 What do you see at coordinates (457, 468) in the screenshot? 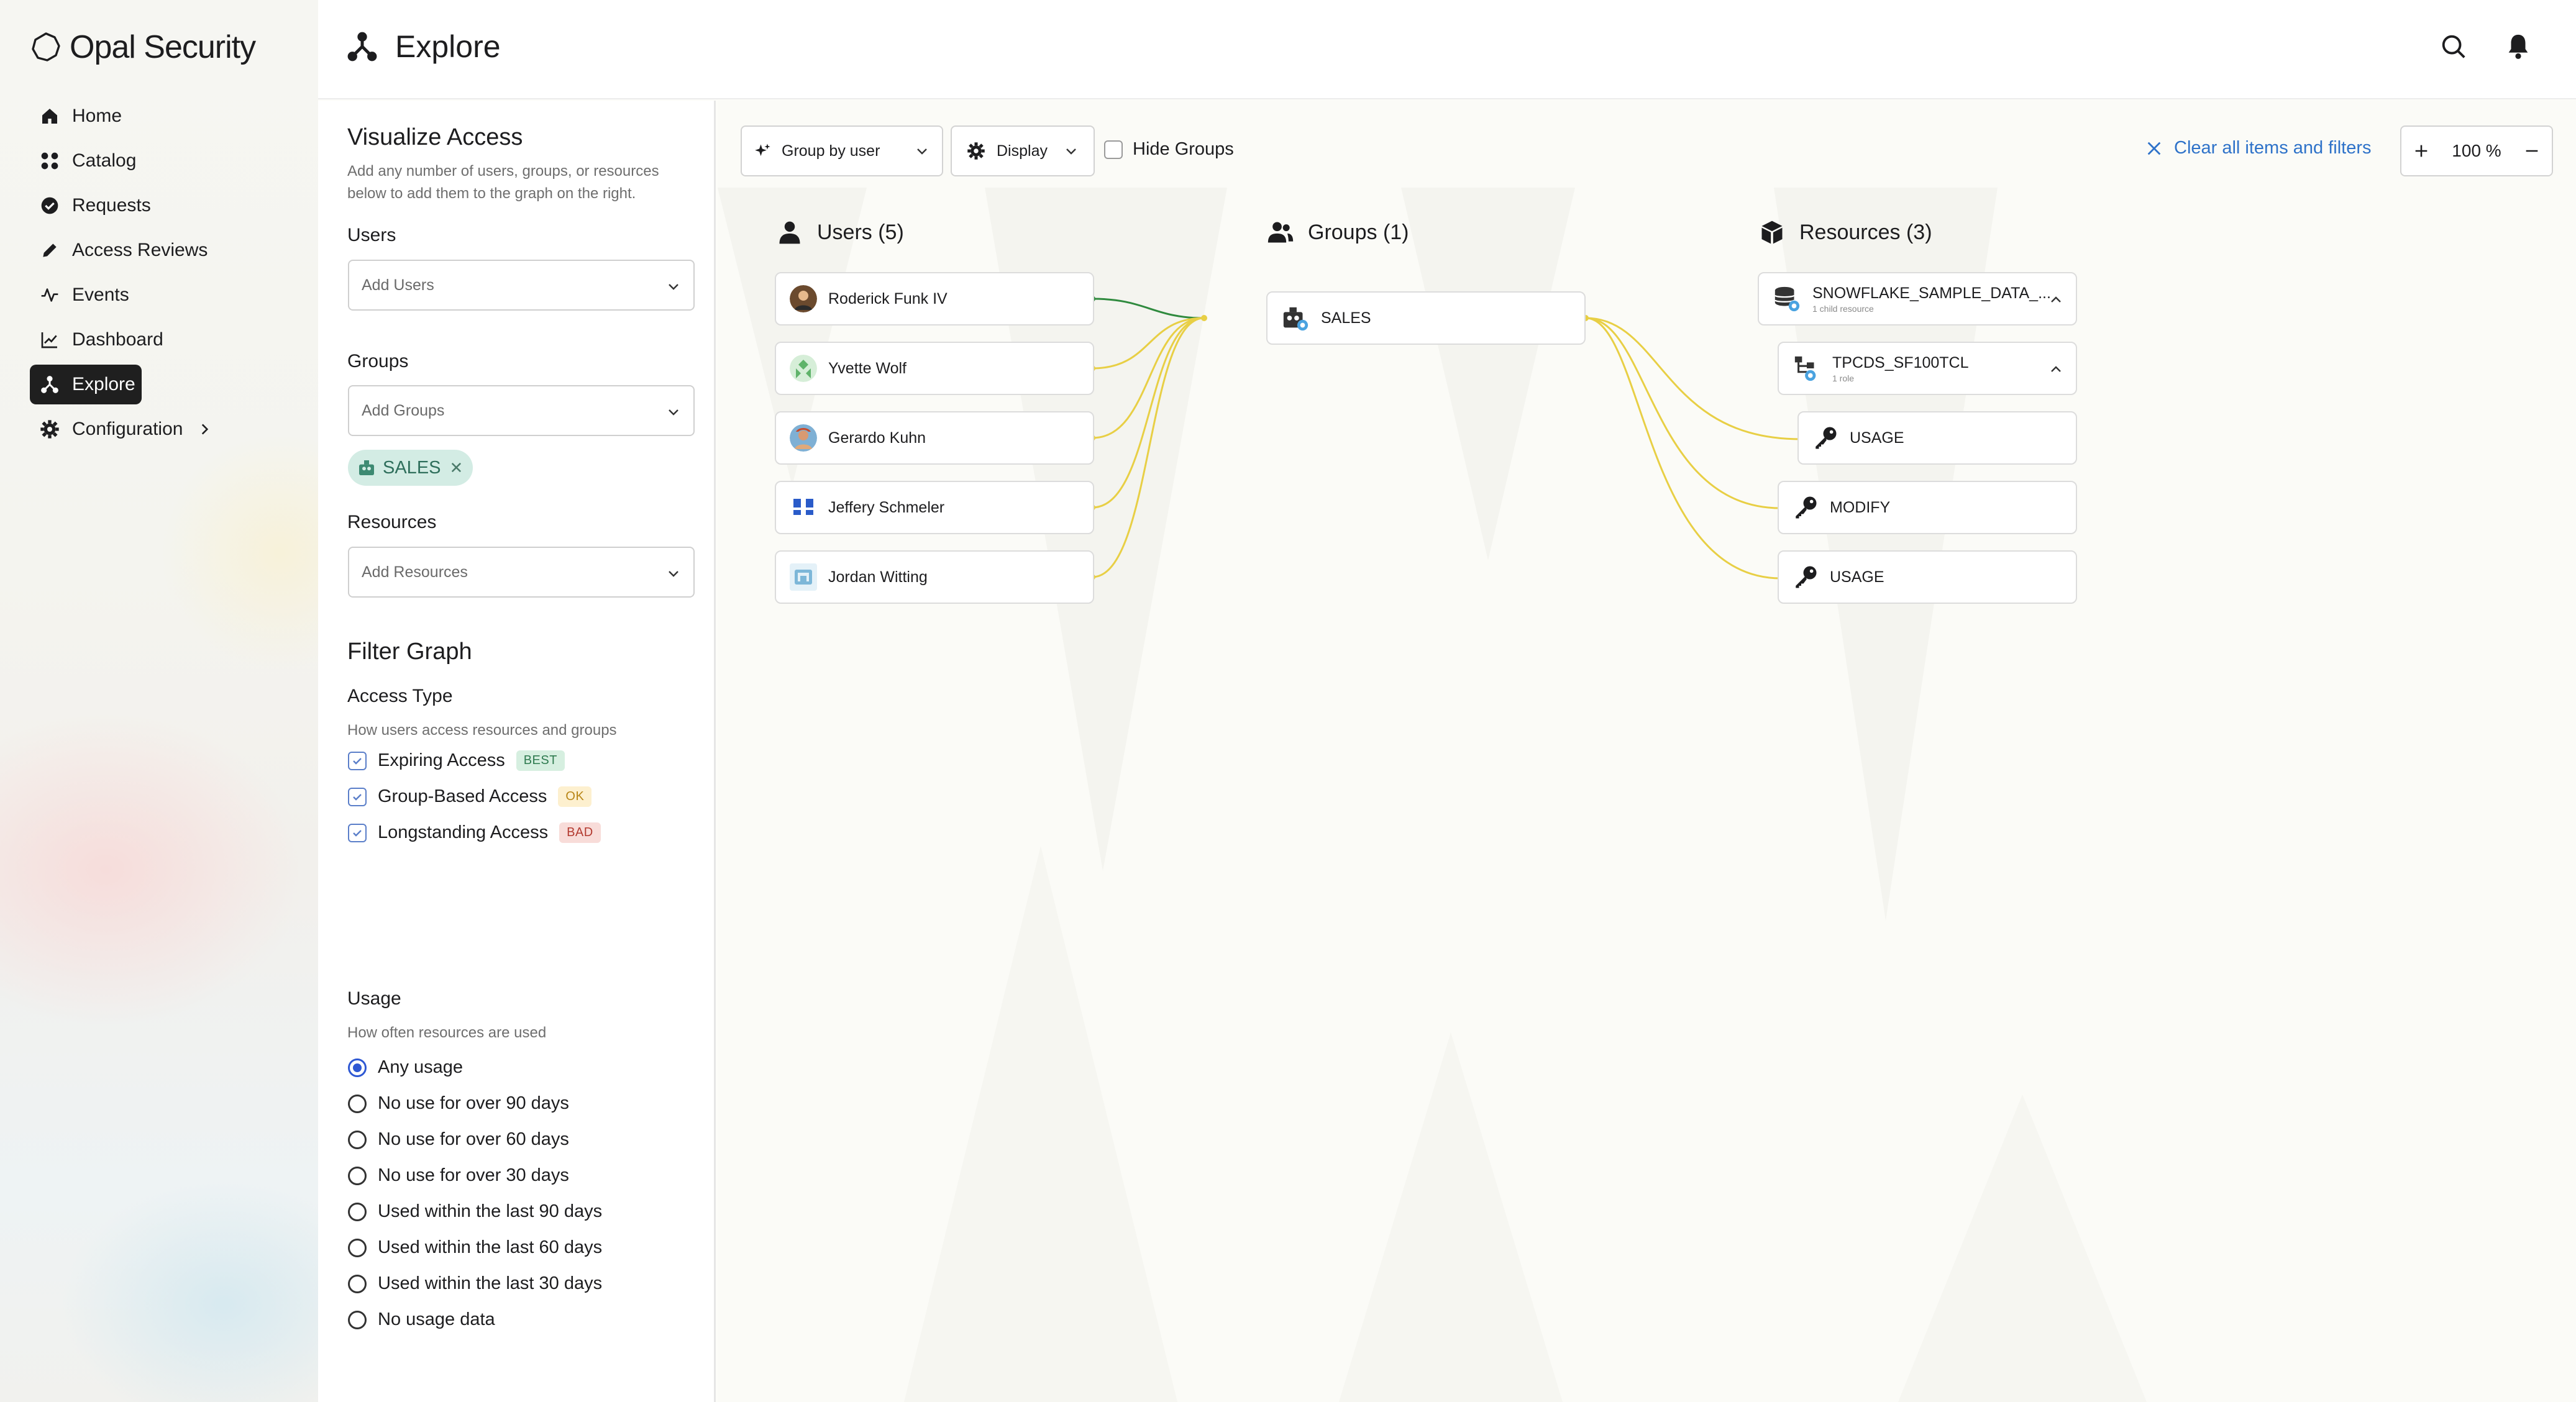
I see `remove-chip-icon: ✕` at bounding box center [457, 468].